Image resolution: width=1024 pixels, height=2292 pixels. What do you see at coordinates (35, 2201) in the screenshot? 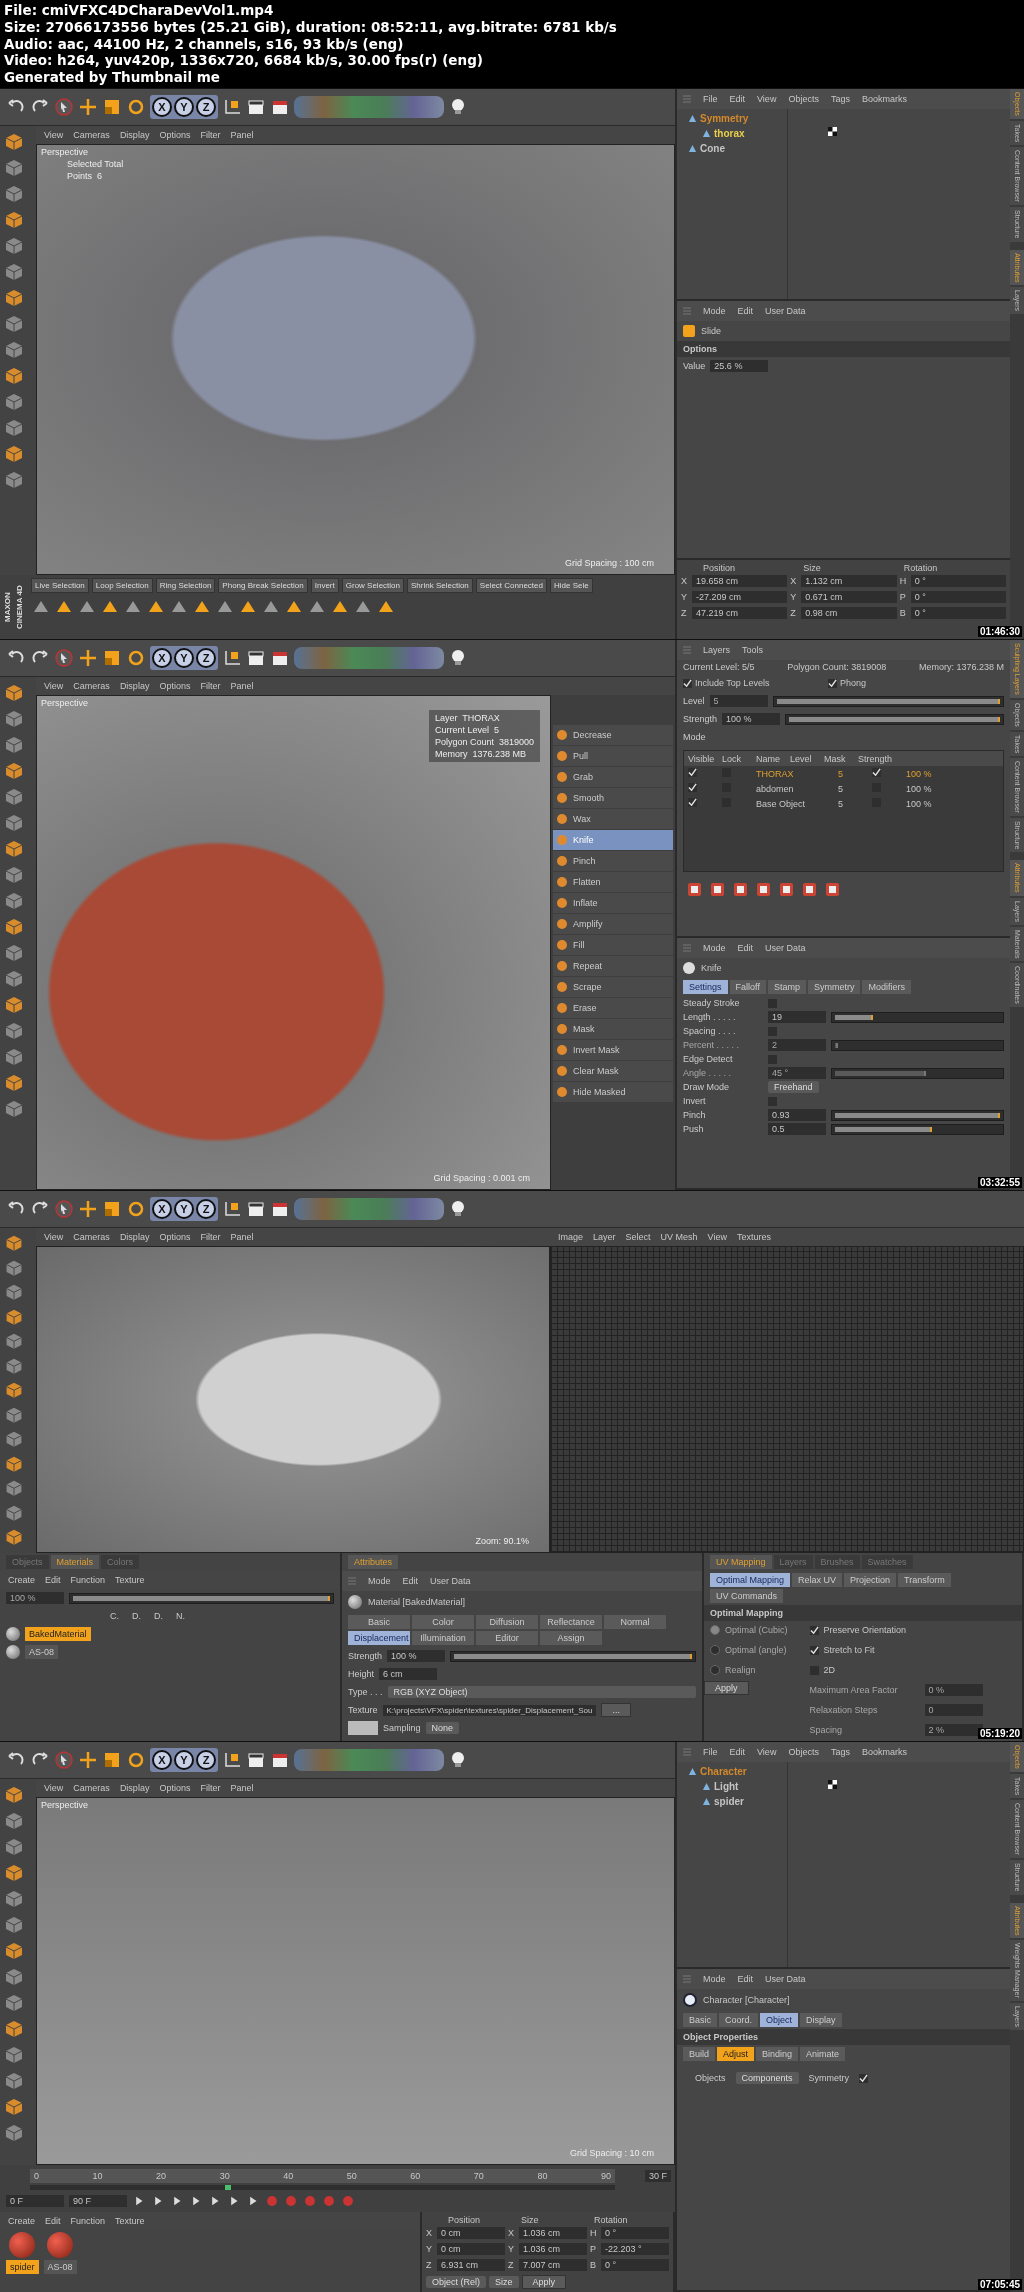
I see `start-frame-field: 0 F` at bounding box center [35, 2201].